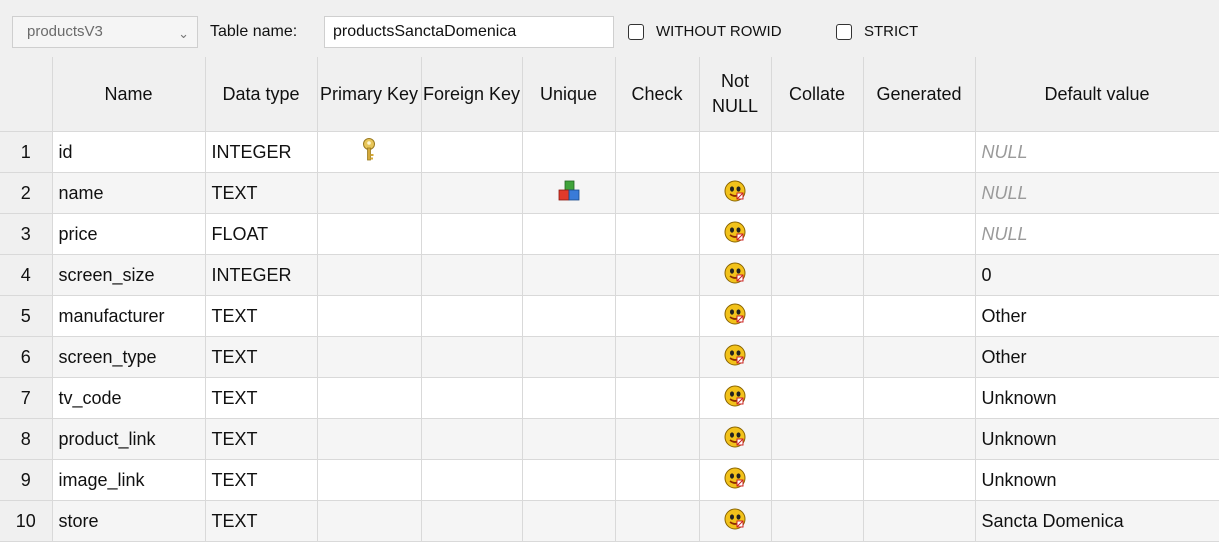  Describe the element at coordinates (129, 439) in the screenshot. I see `field-name-cell: product_link` at that location.